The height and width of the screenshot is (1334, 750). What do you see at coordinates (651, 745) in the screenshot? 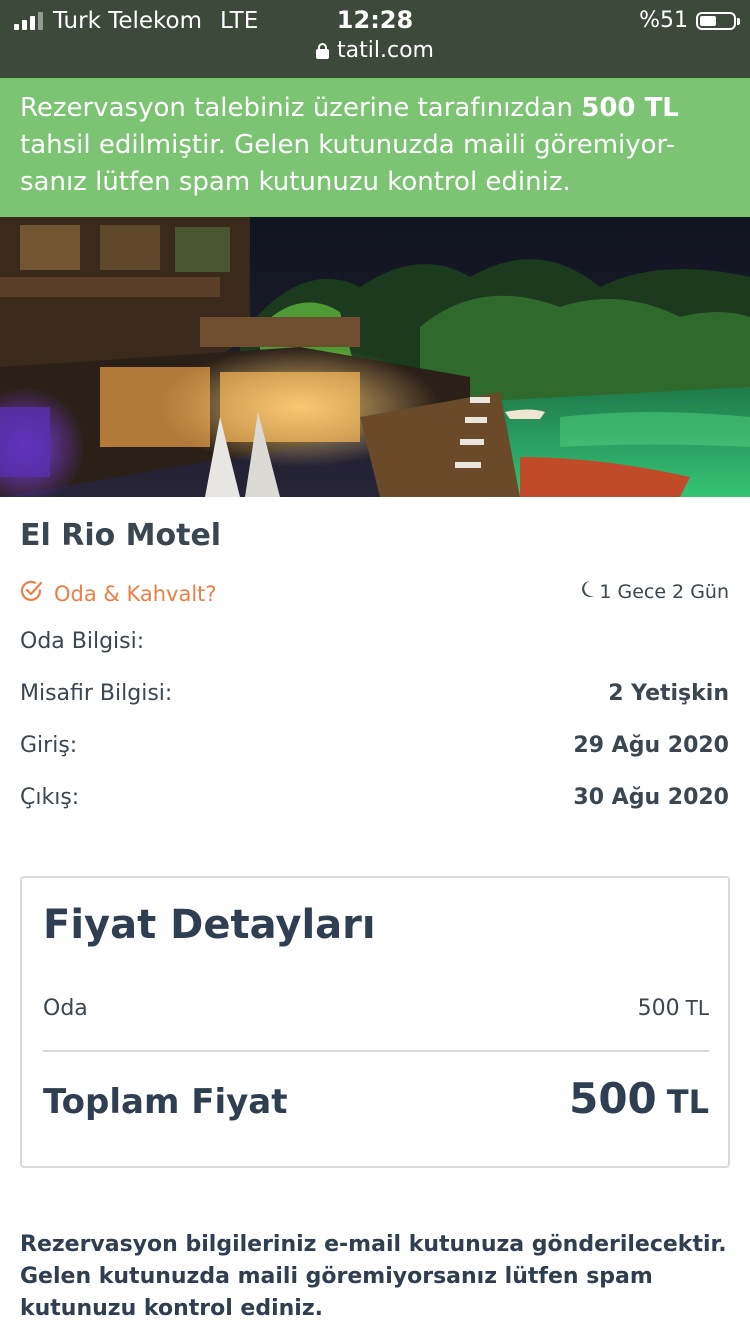
I see `check-in-value: 29 Ağu 2020` at bounding box center [651, 745].